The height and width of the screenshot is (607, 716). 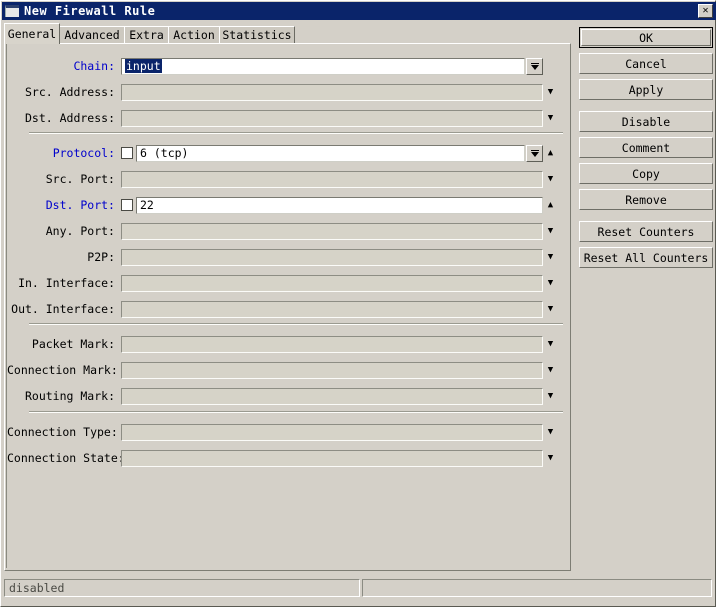 I want to click on comment-button: Comment, so click(x=646, y=147).